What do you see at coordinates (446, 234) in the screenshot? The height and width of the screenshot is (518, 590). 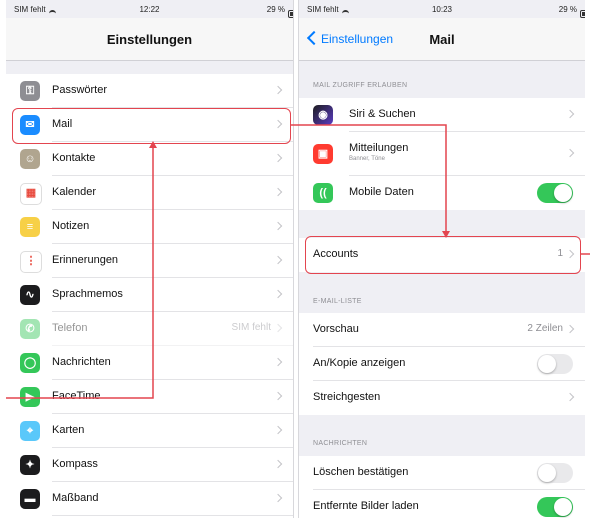 I see `arrowhead-down` at bounding box center [446, 234].